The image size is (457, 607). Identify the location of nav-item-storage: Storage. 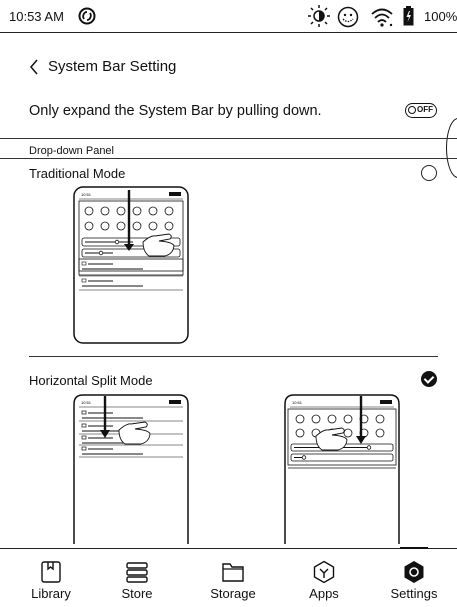
(233, 578).